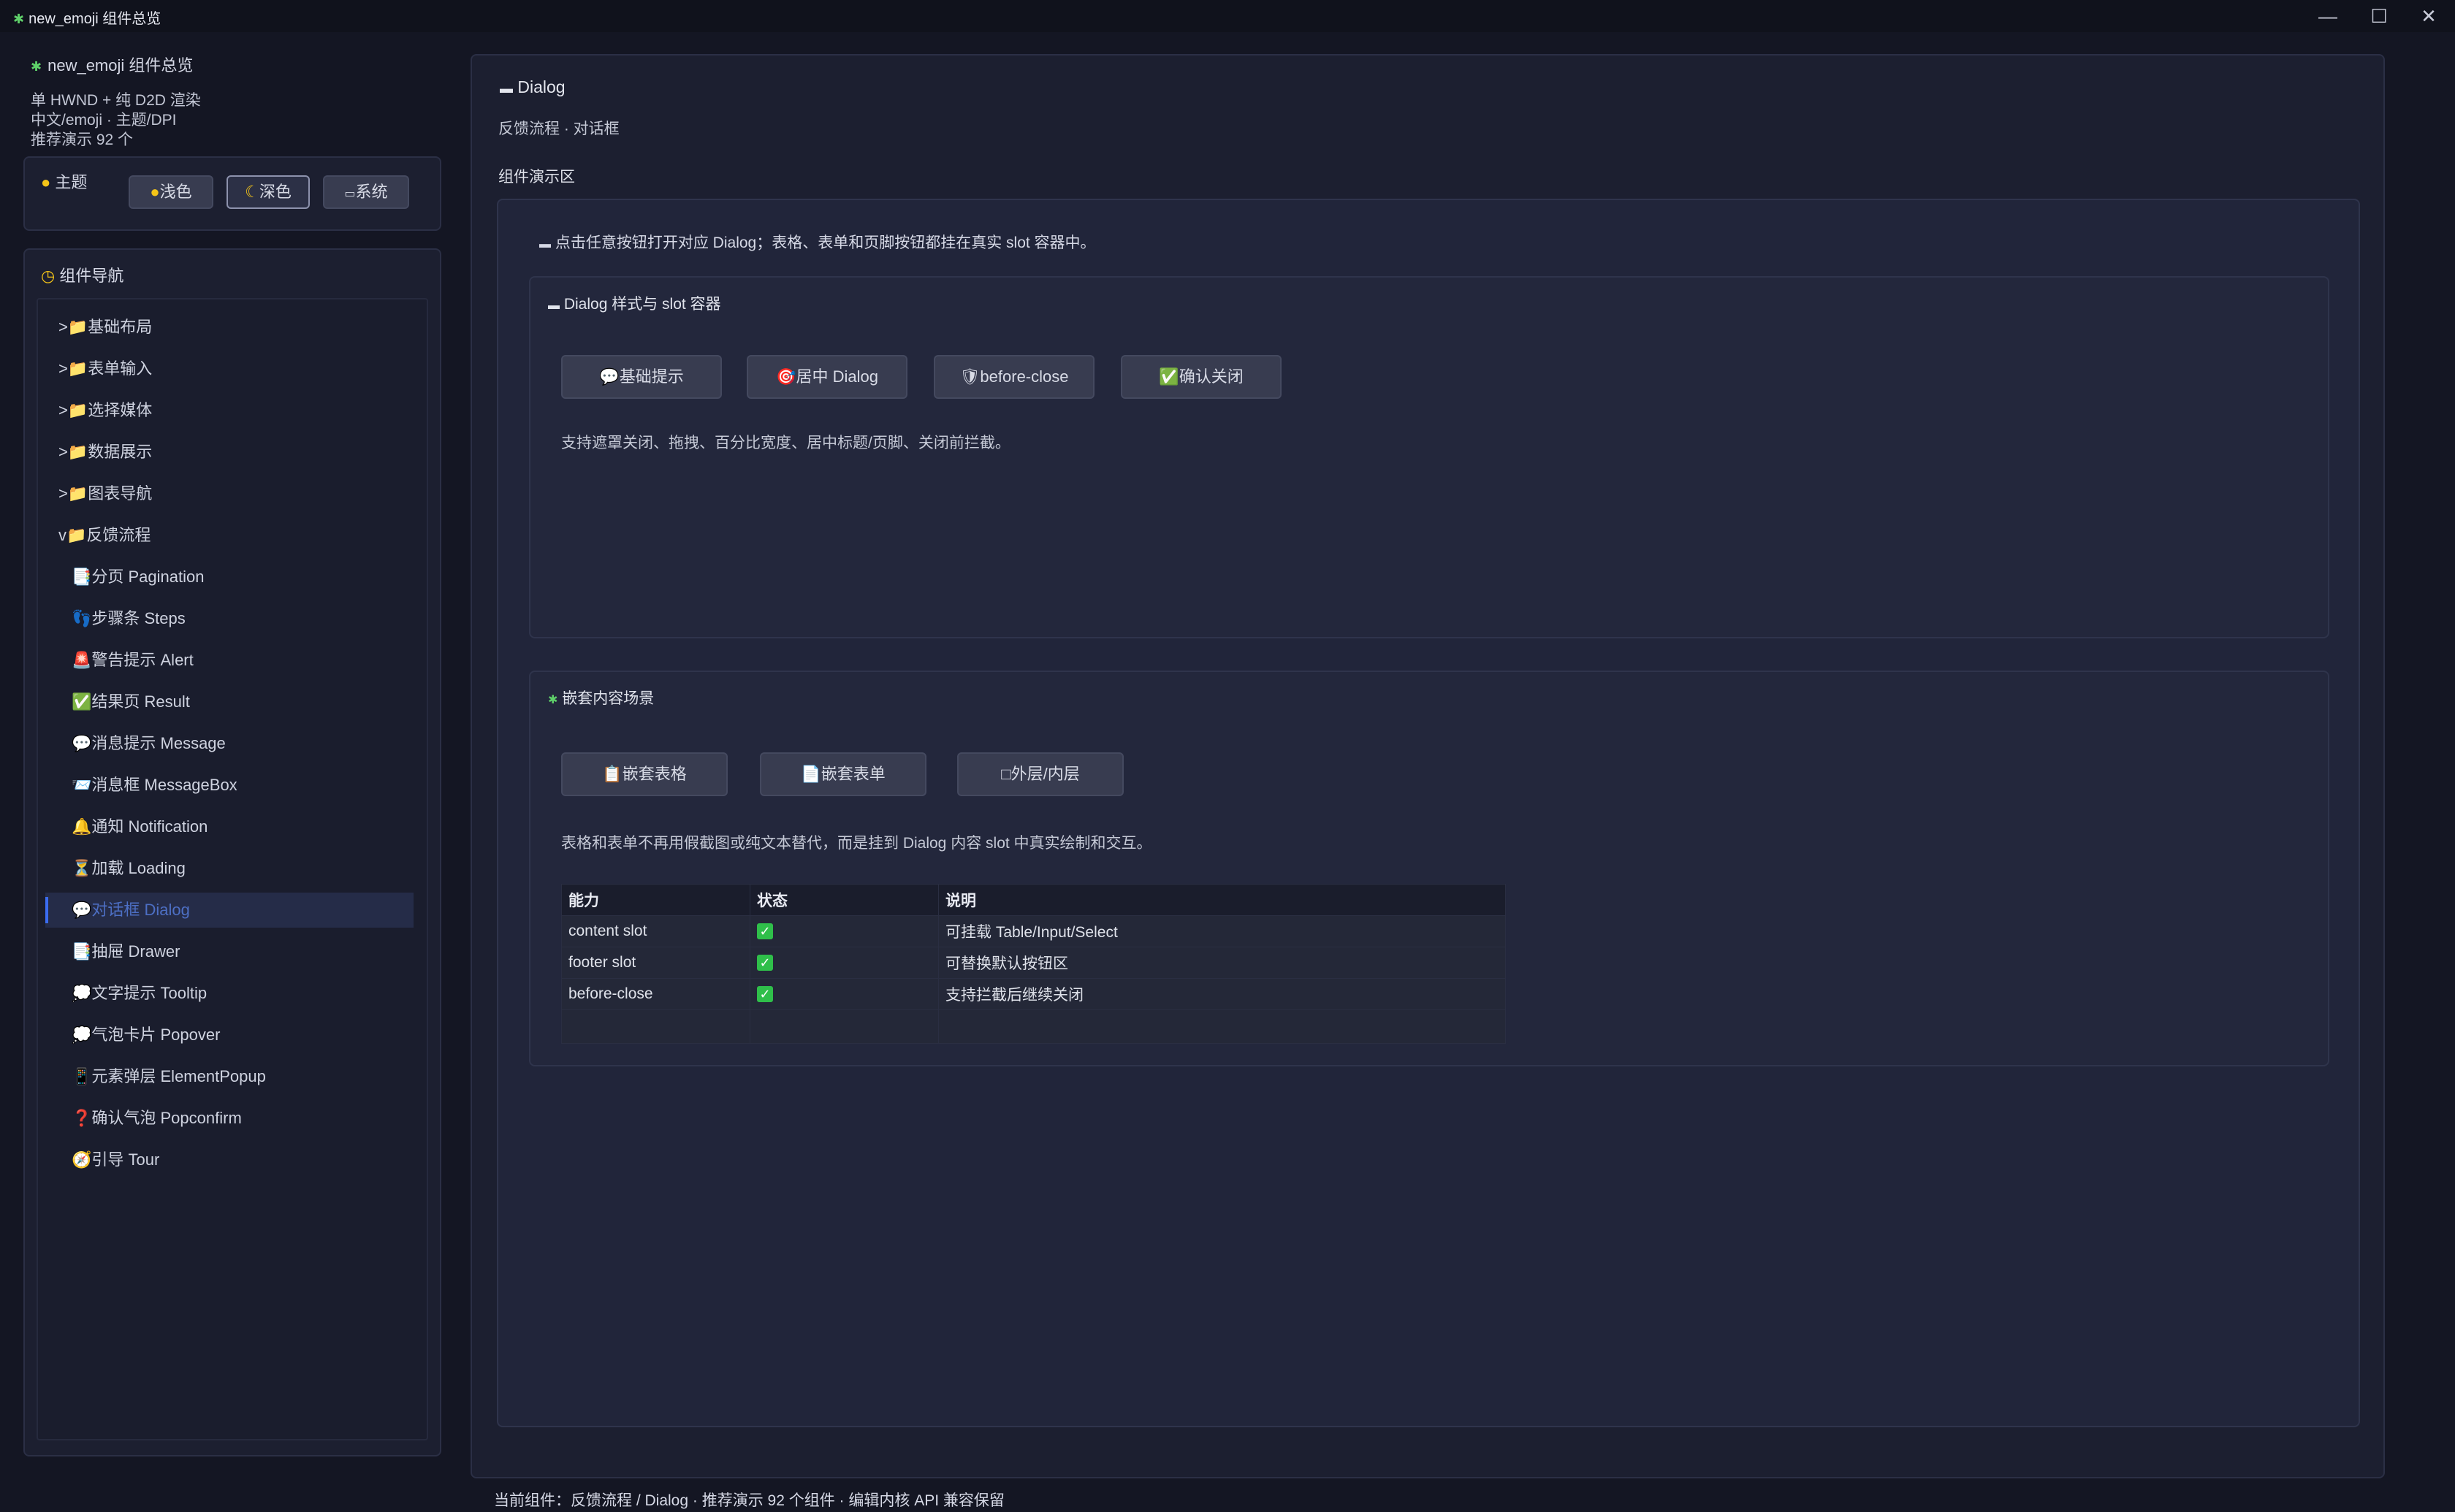  Describe the element at coordinates (1222, 931) in the screenshot. I see `table-cell: 可挂载 Table/Input/Select` at that location.